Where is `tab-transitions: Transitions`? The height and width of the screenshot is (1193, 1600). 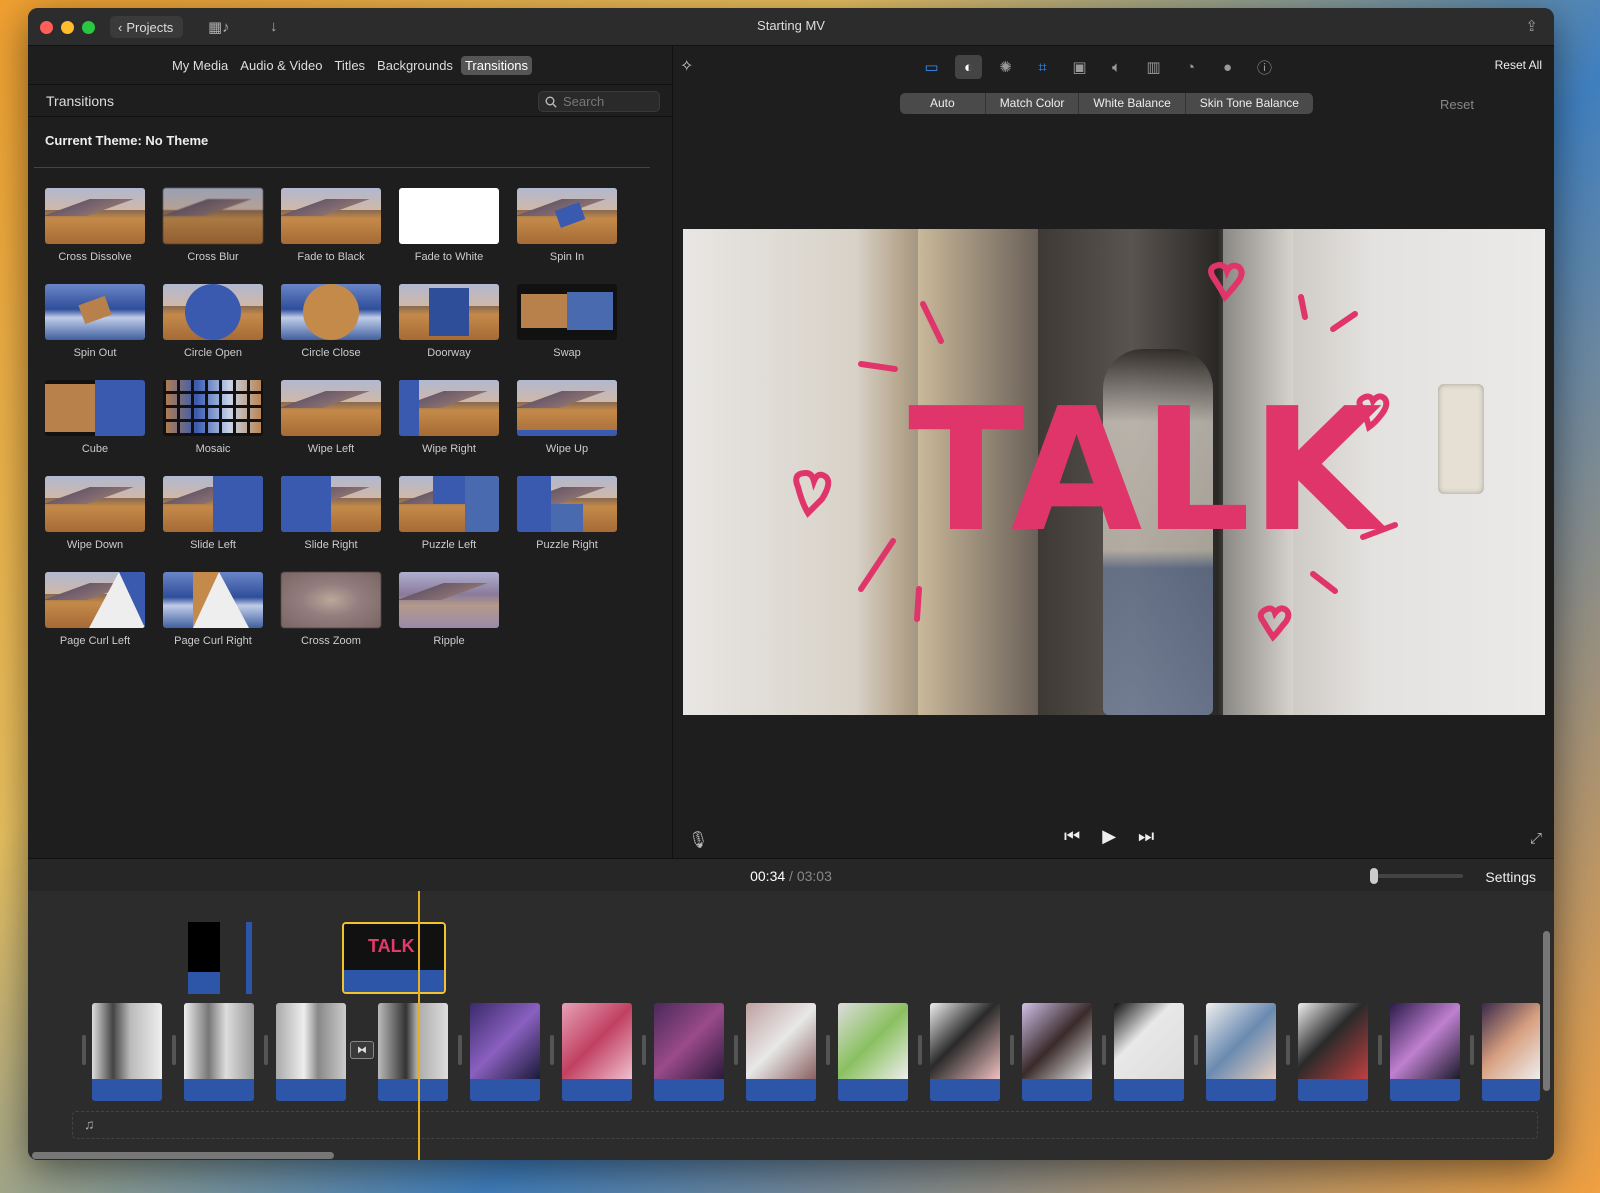
tab-transitions: Transitions is located at coordinates (496, 65).